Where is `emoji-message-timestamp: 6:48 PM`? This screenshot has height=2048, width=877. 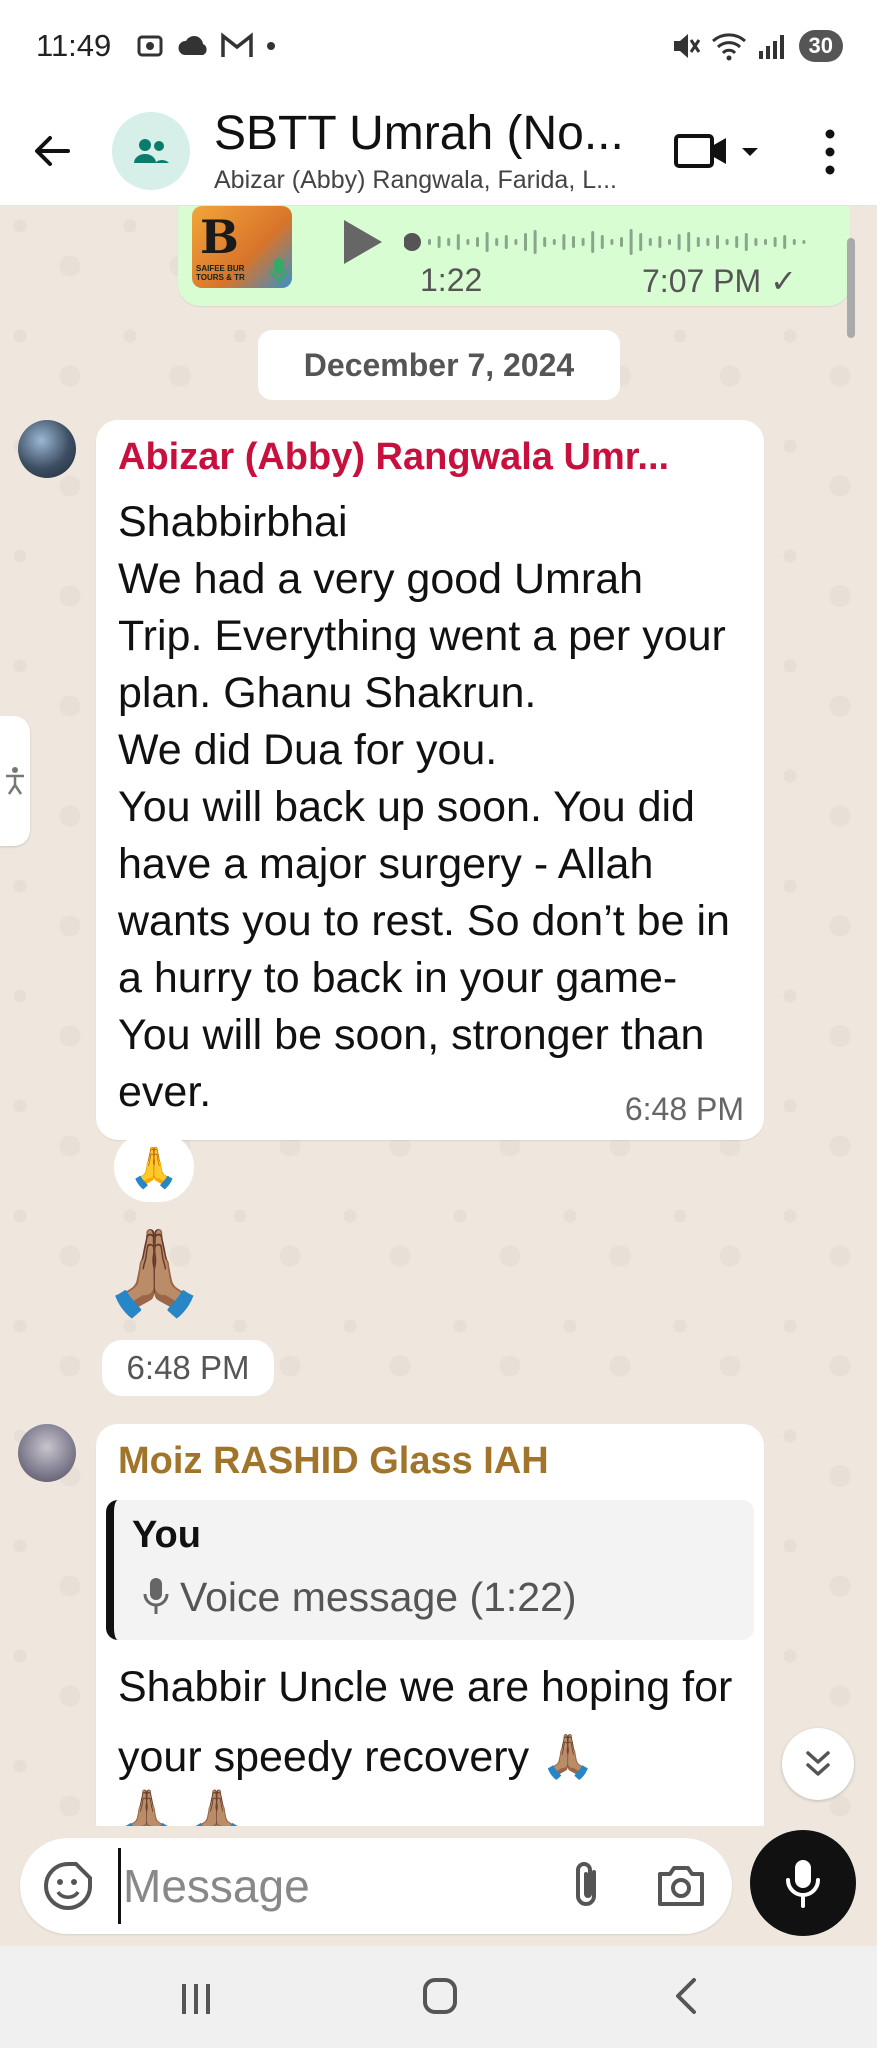
emoji-message-timestamp: 6:48 PM is located at coordinates (188, 1368).